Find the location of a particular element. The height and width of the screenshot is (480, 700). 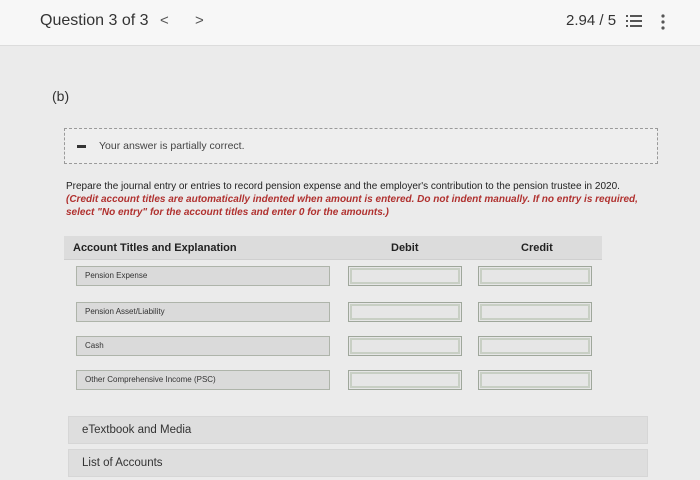

part-label: (b) is located at coordinates (61, 96).